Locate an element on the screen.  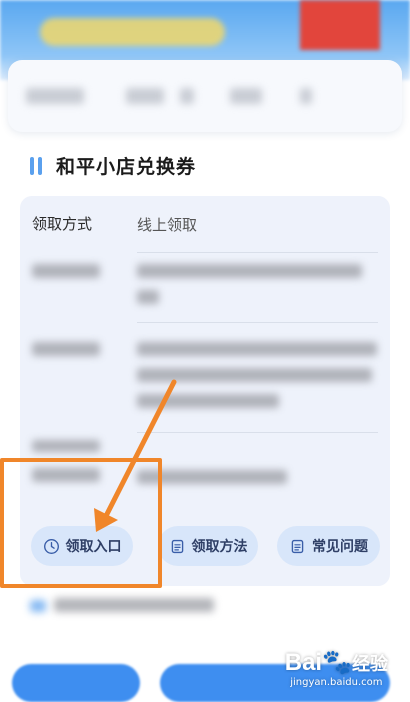
title-marker-icon is located at coordinates (36, 165).